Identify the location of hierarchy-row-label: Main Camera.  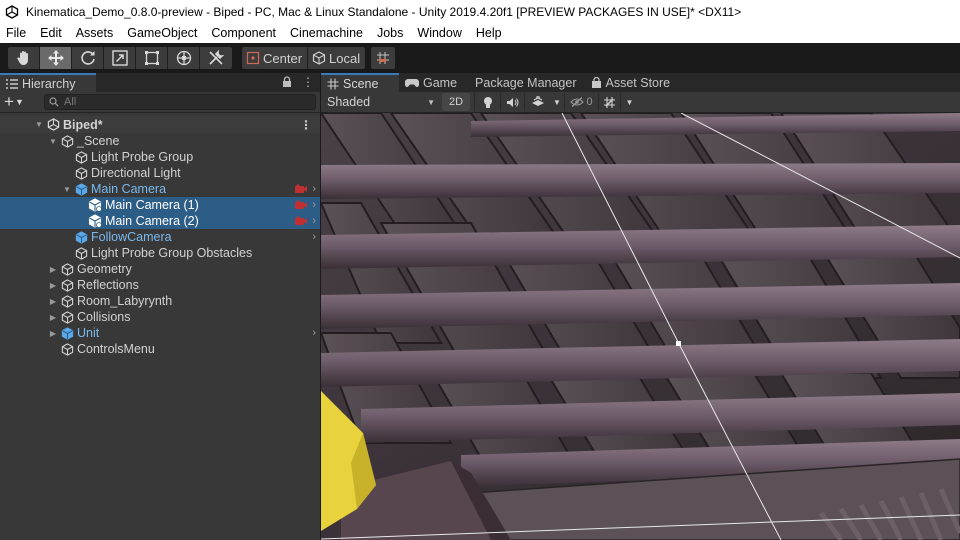
(129, 189).